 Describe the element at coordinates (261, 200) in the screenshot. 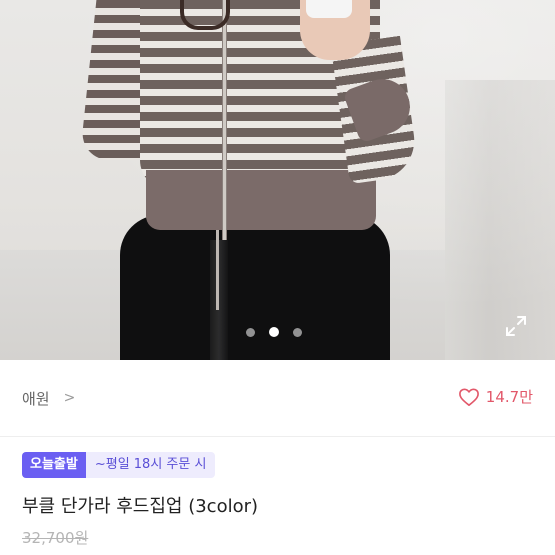

I see `image-jacket-hem` at that location.